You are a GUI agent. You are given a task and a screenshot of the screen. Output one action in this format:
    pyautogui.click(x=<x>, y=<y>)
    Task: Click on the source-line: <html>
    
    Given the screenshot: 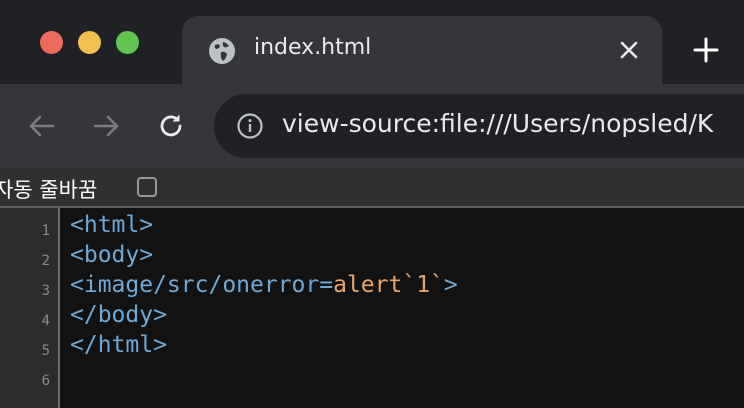 What is the action you would take?
    pyautogui.click(x=264, y=225)
    